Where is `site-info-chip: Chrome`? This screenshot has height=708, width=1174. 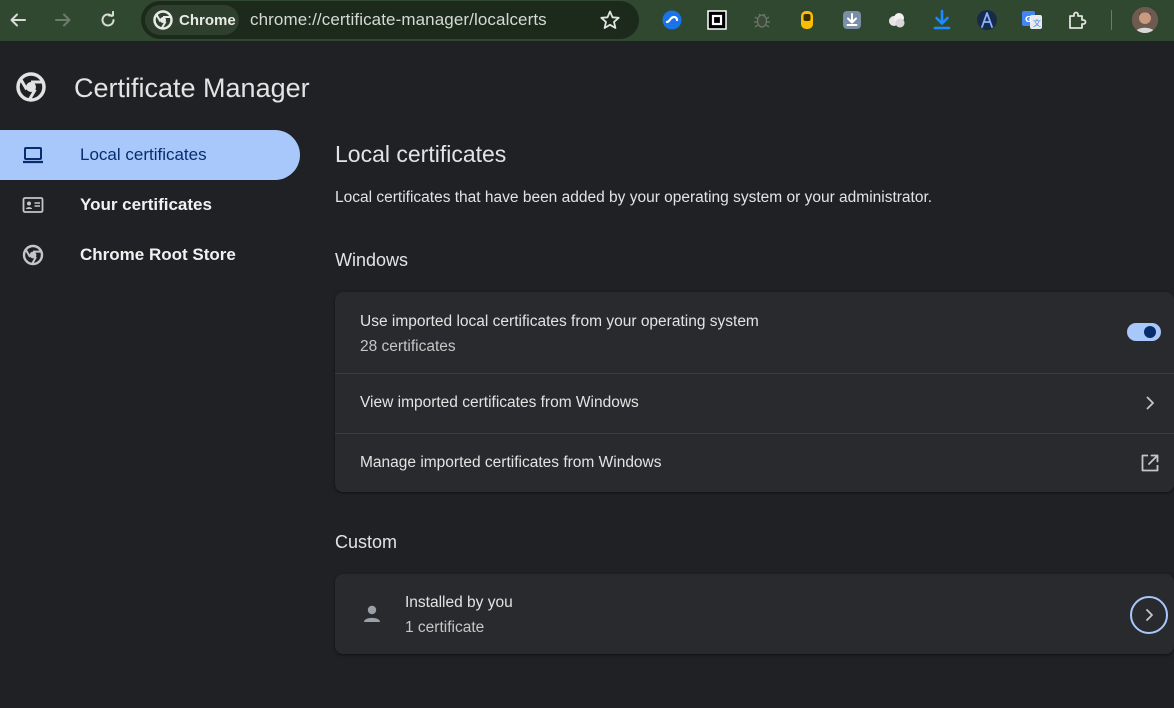 site-info-chip: Chrome is located at coordinates (192, 20).